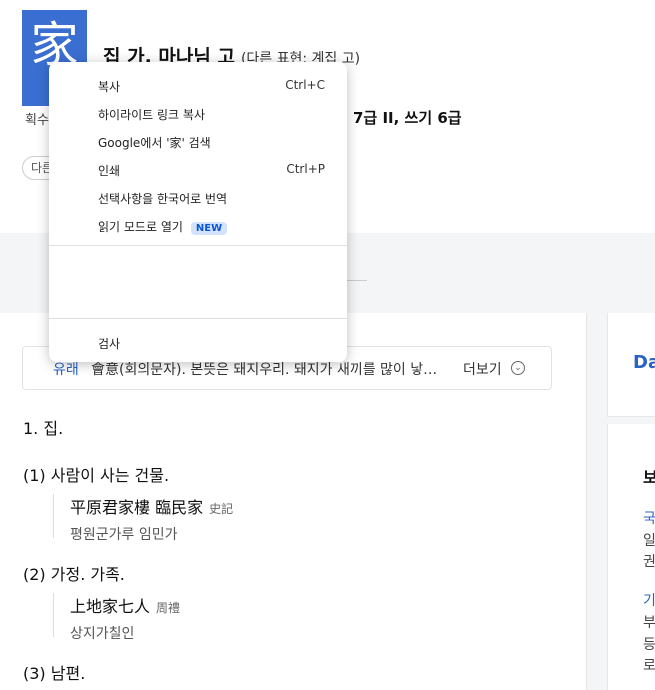  Describe the element at coordinates (110, 606) in the screenshot. I see `example-hanja: 上地家七人` at that location.